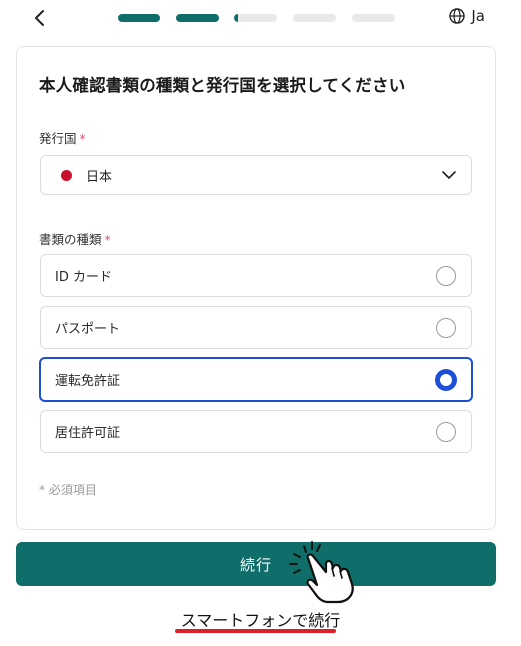 The height and width of the screenshot is (646, 521). What do you see at coordinates (256, 275) in the screenshot?
I see `option-id-card: ID カード` at bounding box center [256, 275].